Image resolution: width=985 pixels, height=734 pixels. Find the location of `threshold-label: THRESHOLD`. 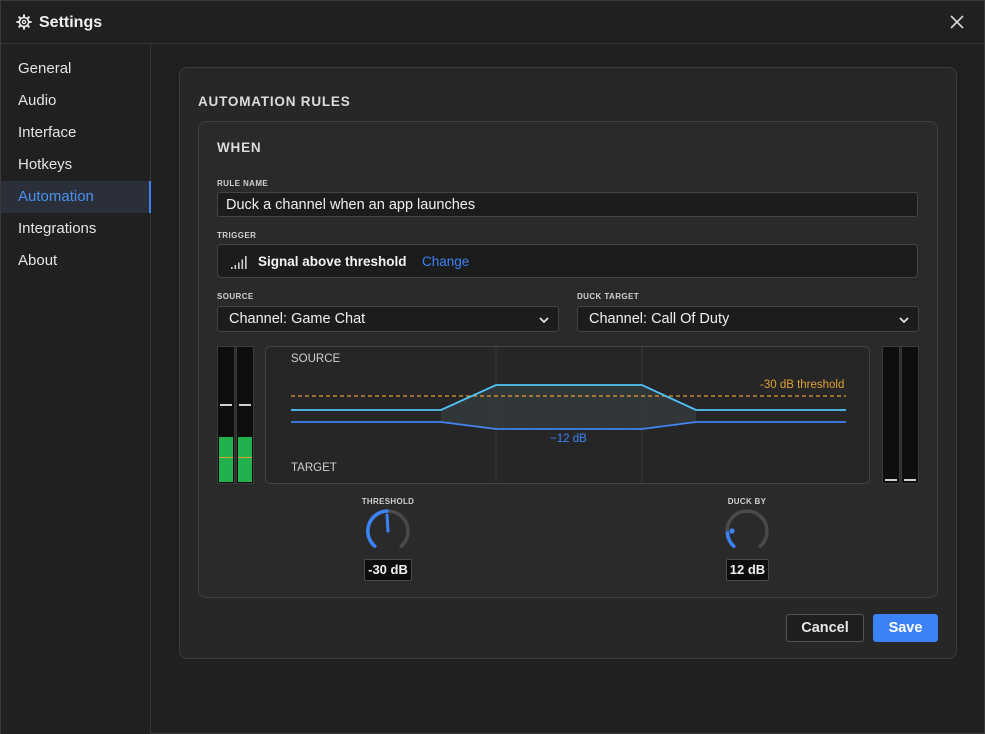

threshold-label: THRESHOLD is located at coordinates (388, 501).